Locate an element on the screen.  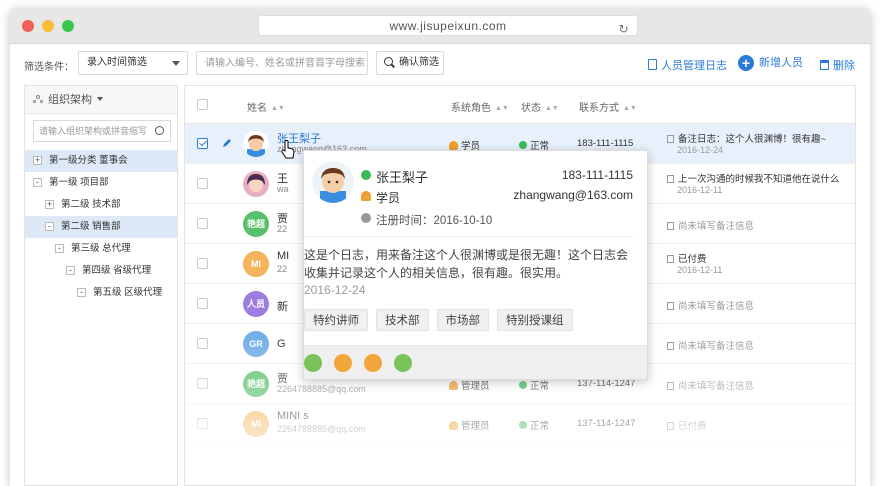
member-name: MINI s is located at coordinates (293, 416).